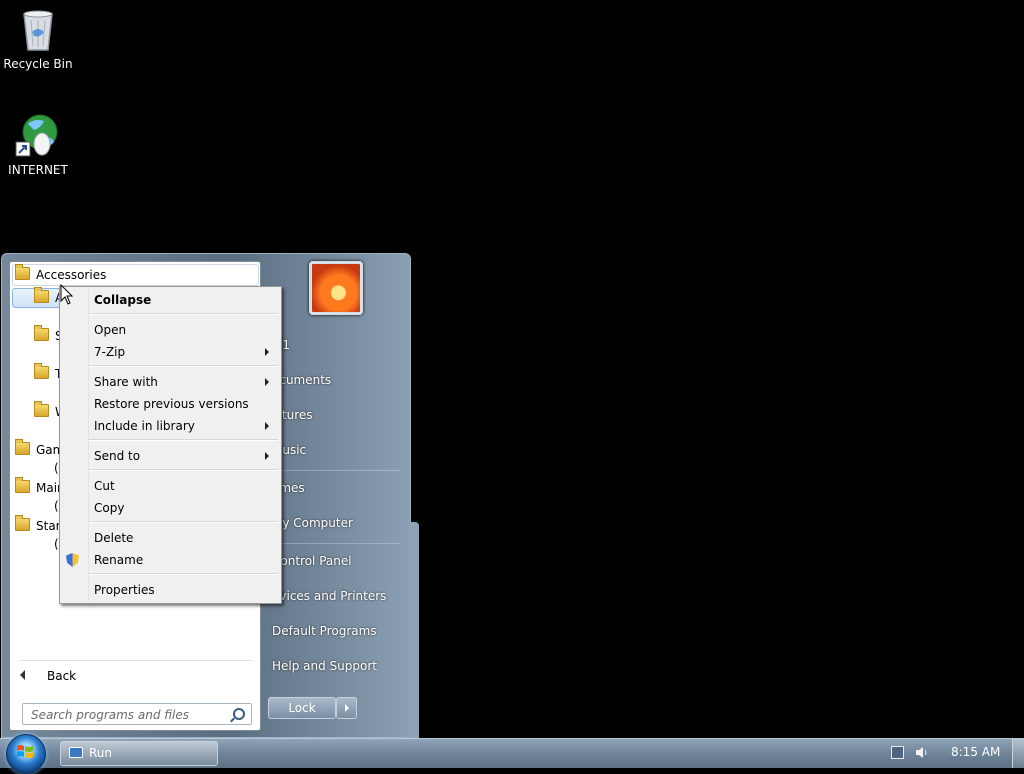 This screenshot has height=774, width=1024. What do you see at coordinates (414, 630) in the screenshot?
I see `start-menu-edge` at bounding box center [414, 630].